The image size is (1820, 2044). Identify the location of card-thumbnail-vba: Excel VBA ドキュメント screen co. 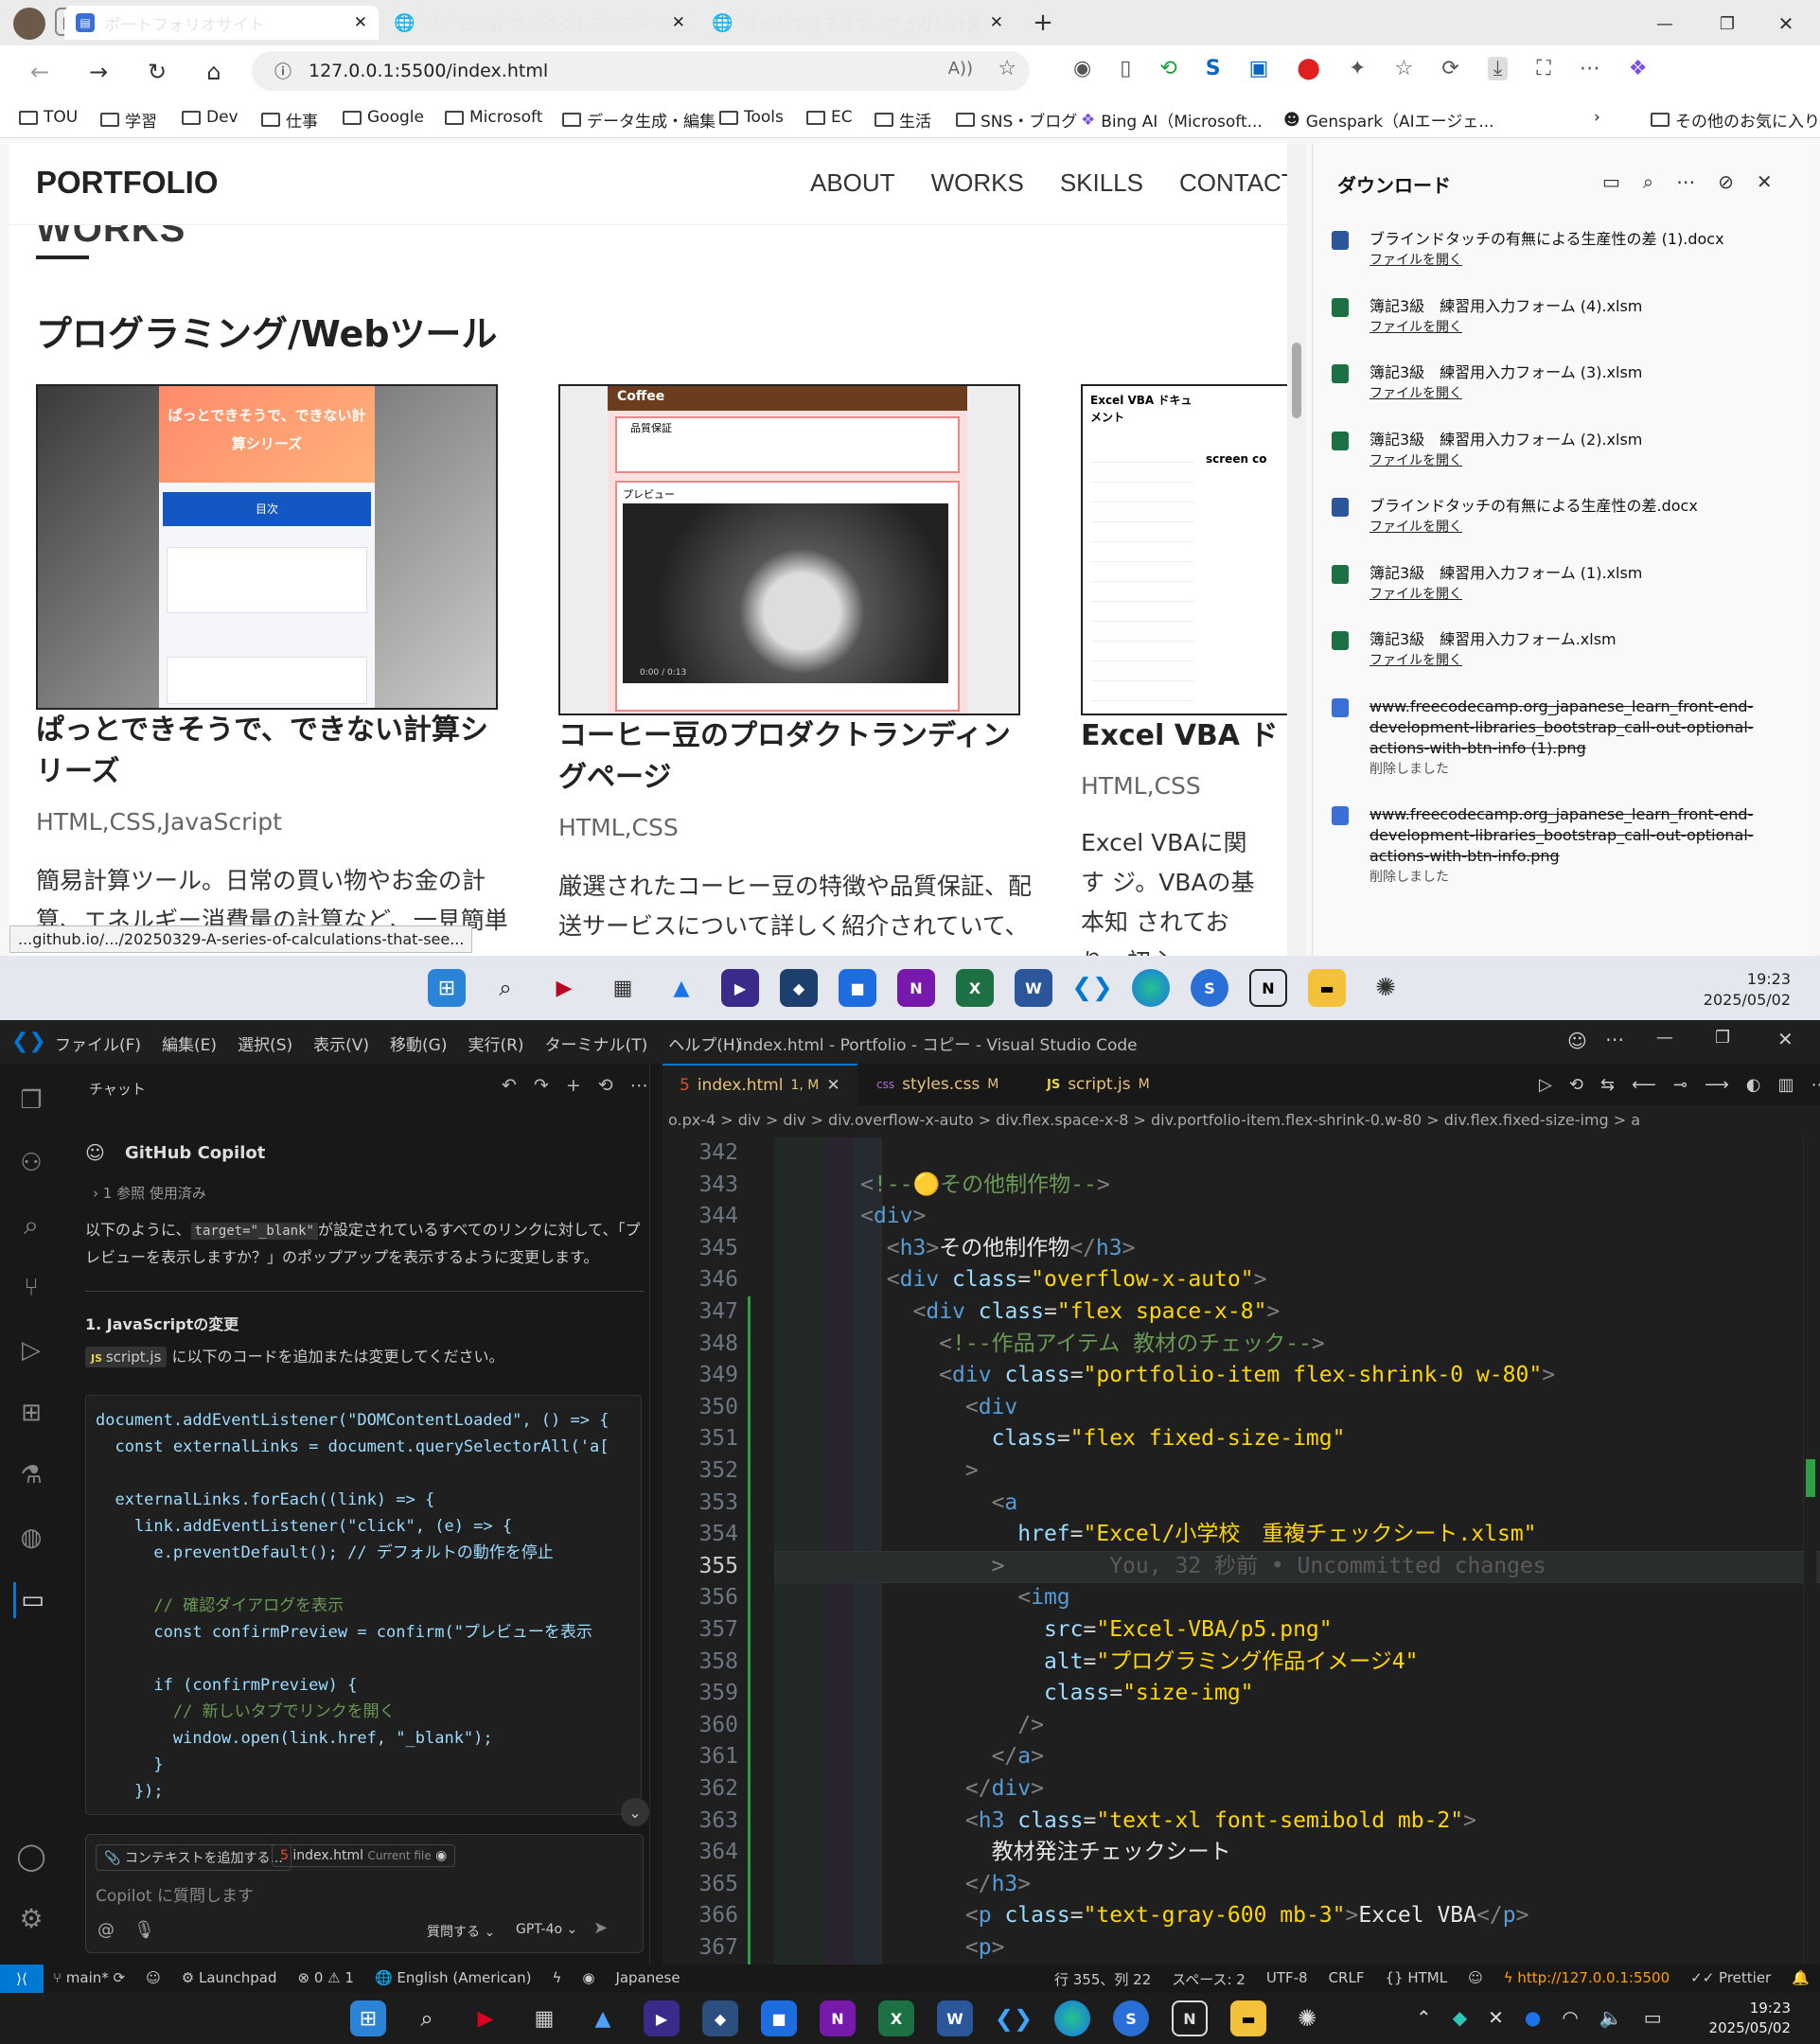
(1184, 549).